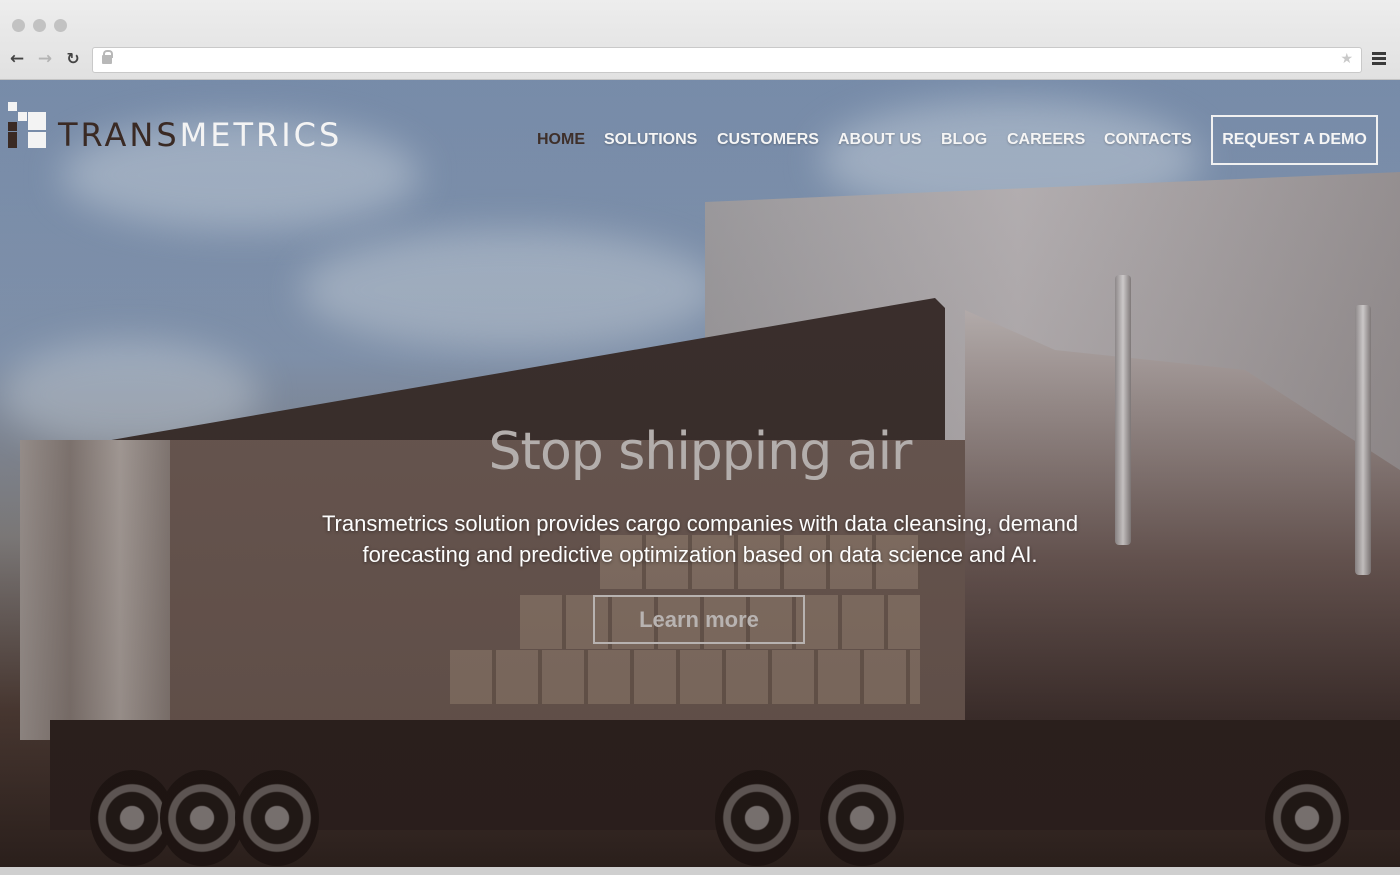 The image size is (1400, 875). I want to click on nav-careers: CAREERS, so click(1046, 140).